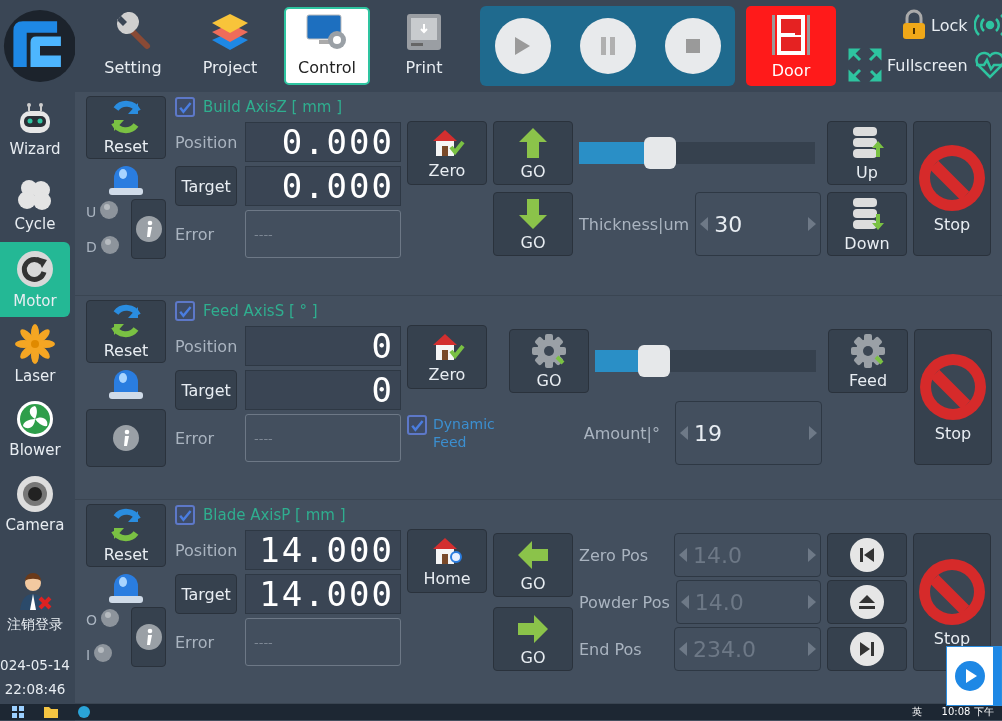 The image size is (1002, 721). I want to click on fan-icon, so click(35, 419).